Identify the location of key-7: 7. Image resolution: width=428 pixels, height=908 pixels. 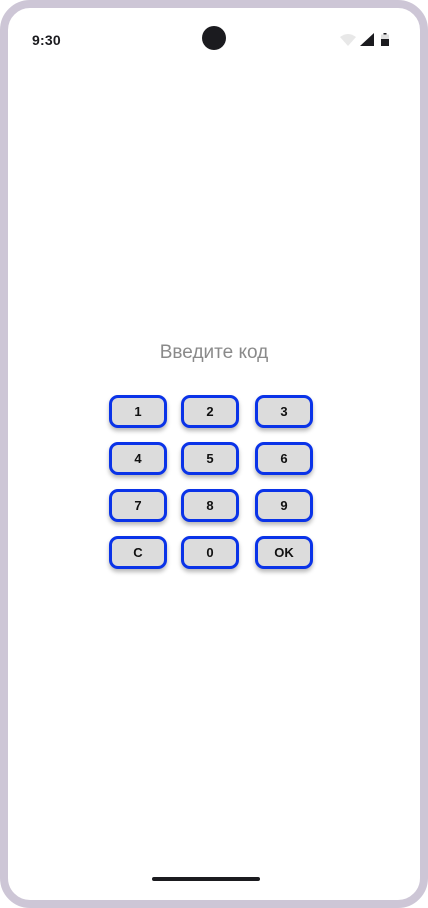
(138, 505).